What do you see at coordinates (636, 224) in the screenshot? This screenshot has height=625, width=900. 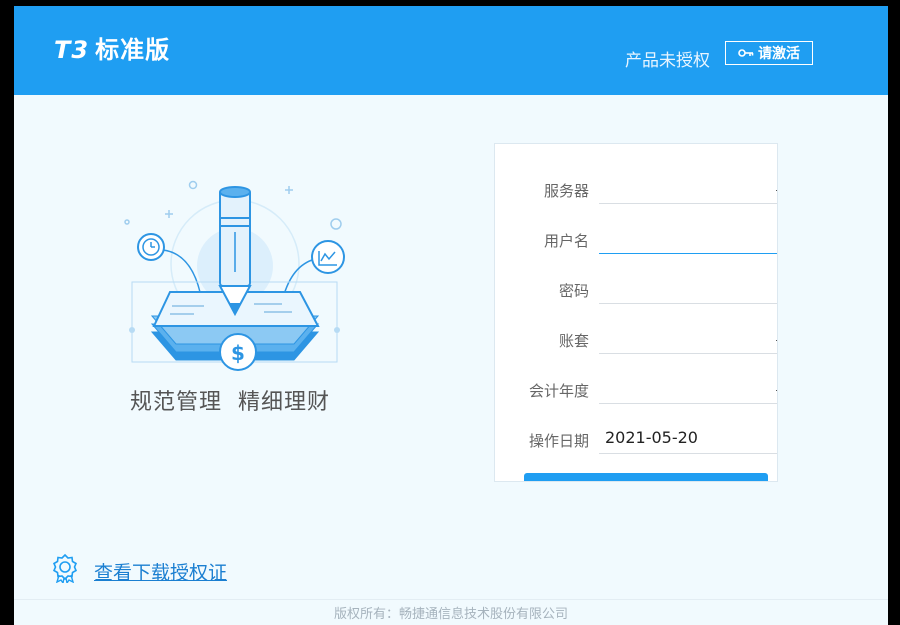 I see `username-row: 用户名` at bounding box center [636, 224].